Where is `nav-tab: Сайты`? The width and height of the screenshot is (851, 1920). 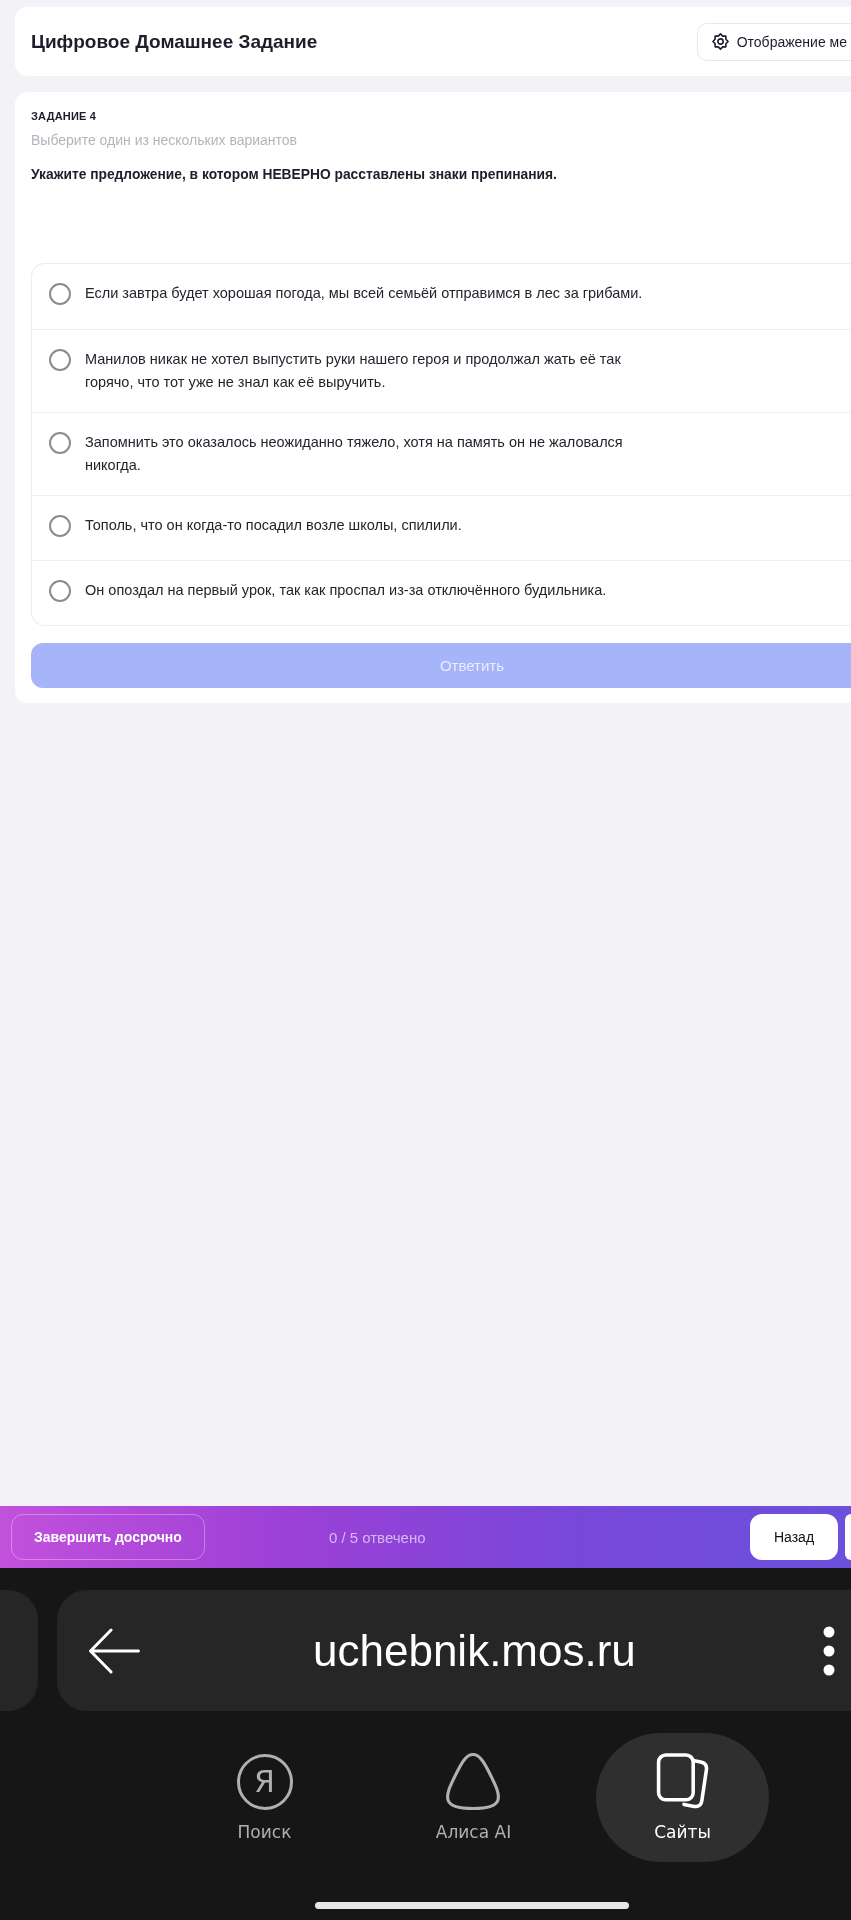 nav-tab: Сайты is located at coordinates (682, 1797).